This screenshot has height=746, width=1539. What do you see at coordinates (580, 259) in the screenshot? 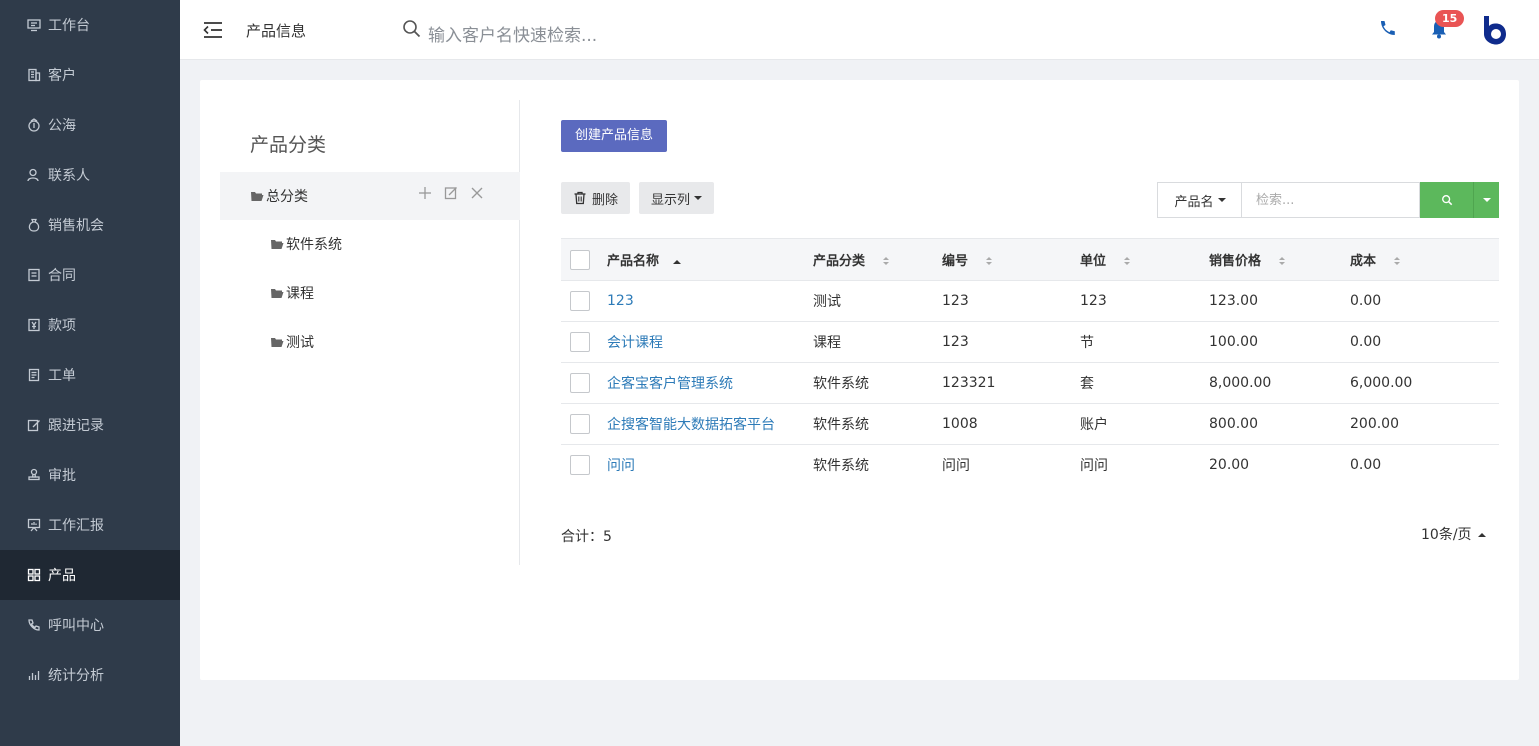
I see `select-all-checkbox` at bounding box center [580, 259].